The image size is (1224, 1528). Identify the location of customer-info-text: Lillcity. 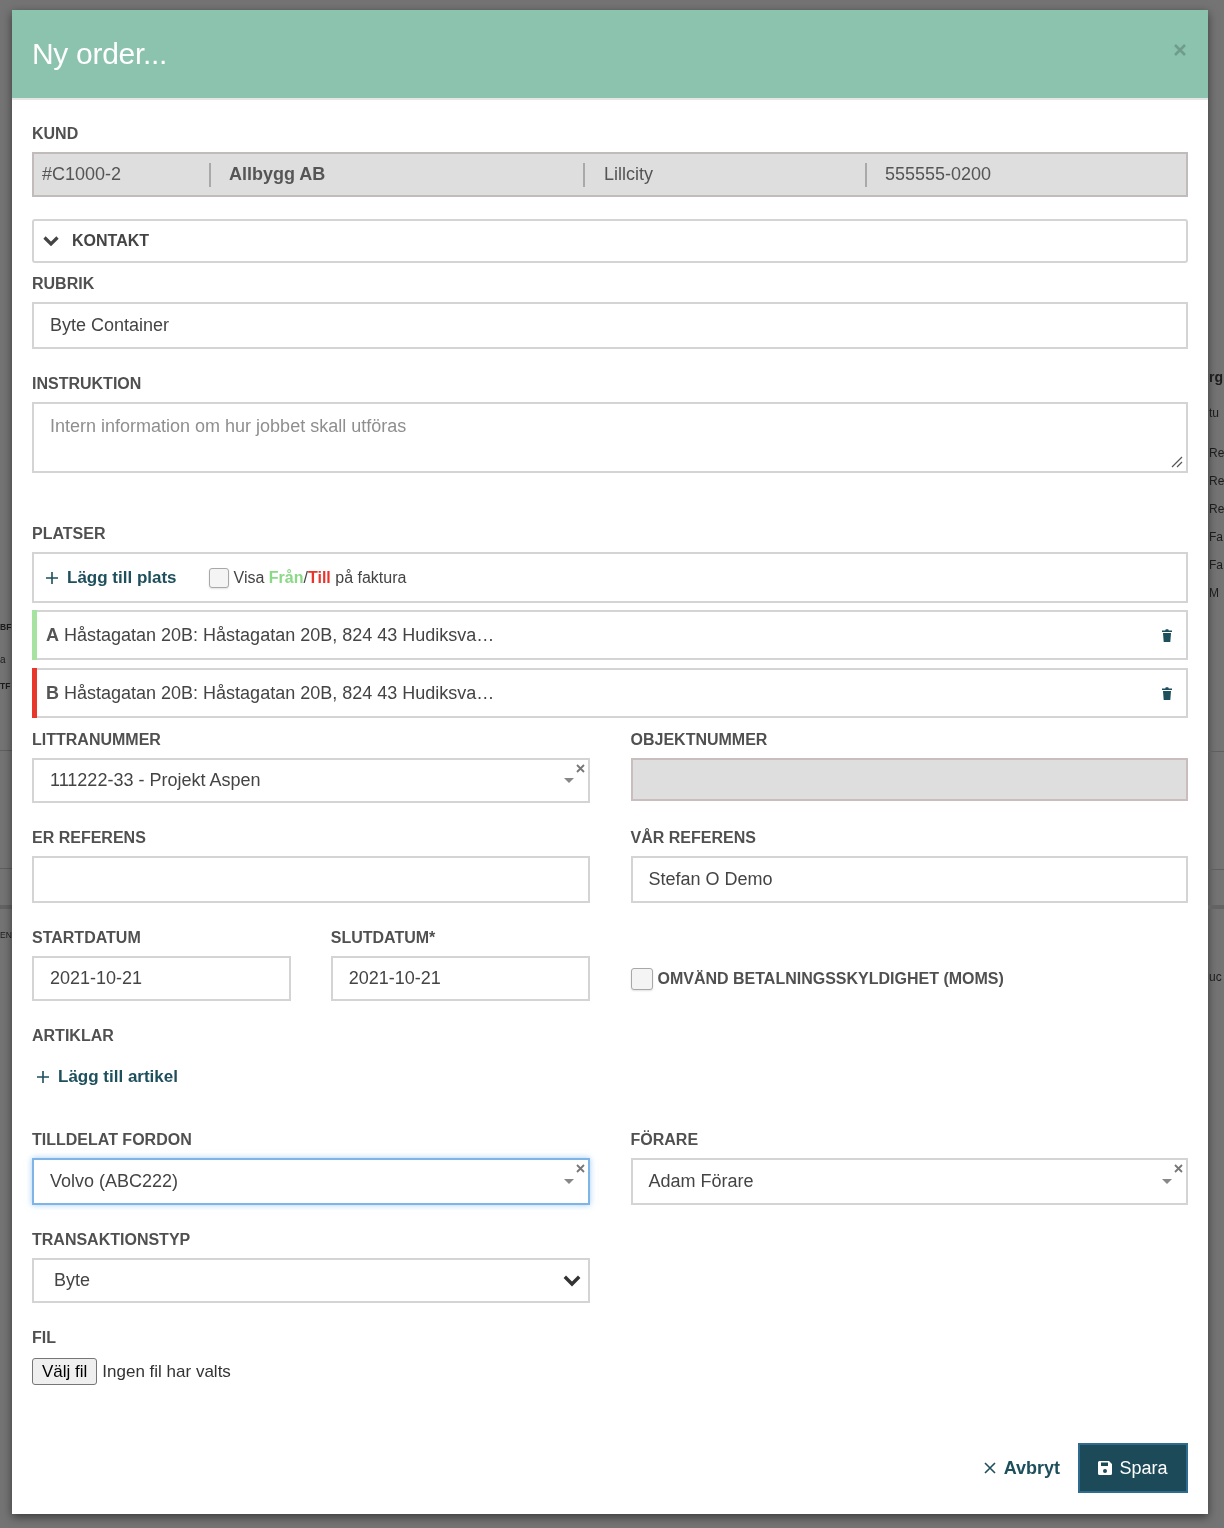
(628, 174).